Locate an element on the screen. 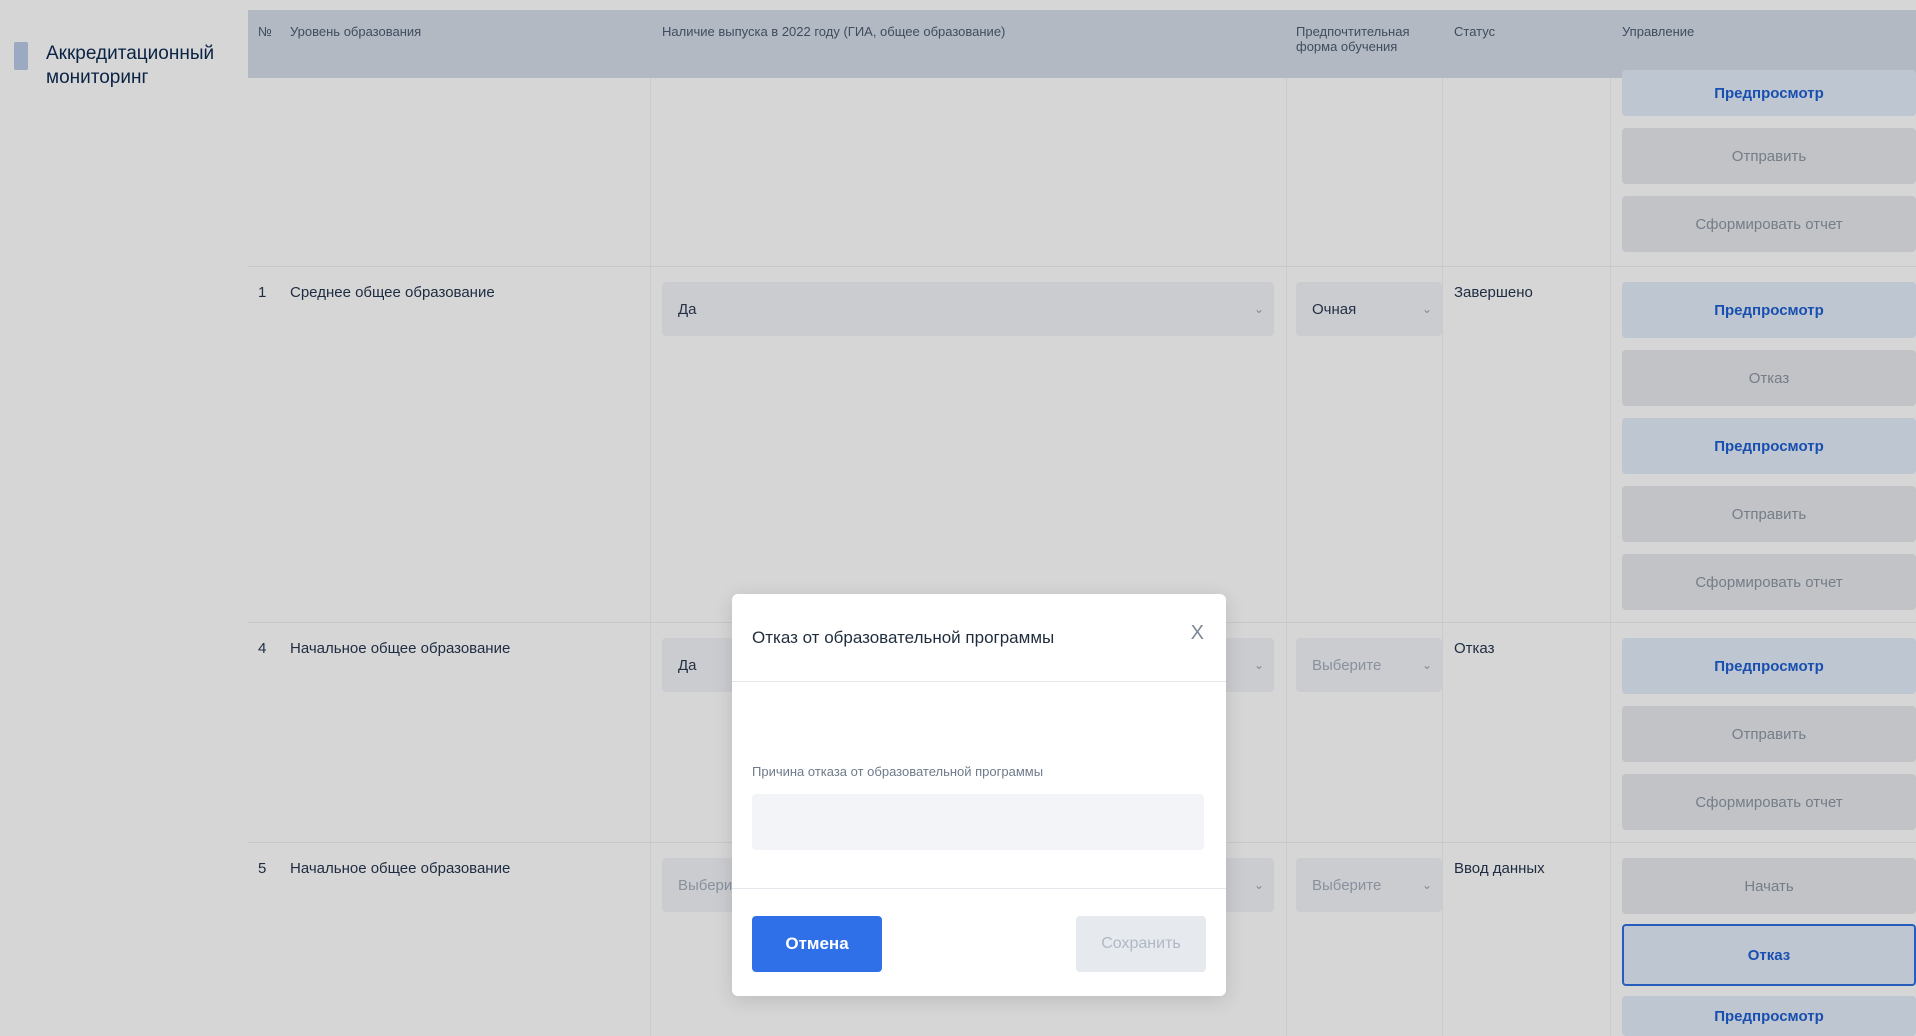 The height and width of the screenshot is (1036, 1916). reason-input is located at coordinates (978, 822).